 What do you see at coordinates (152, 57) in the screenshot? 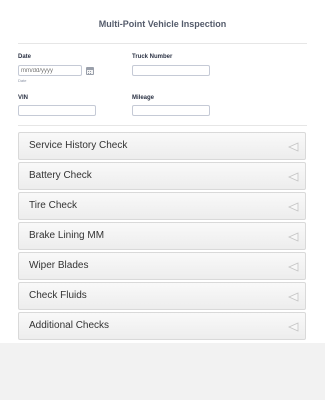
I see `truck-number-label: Truck Number` at bounding box center [152, 57].